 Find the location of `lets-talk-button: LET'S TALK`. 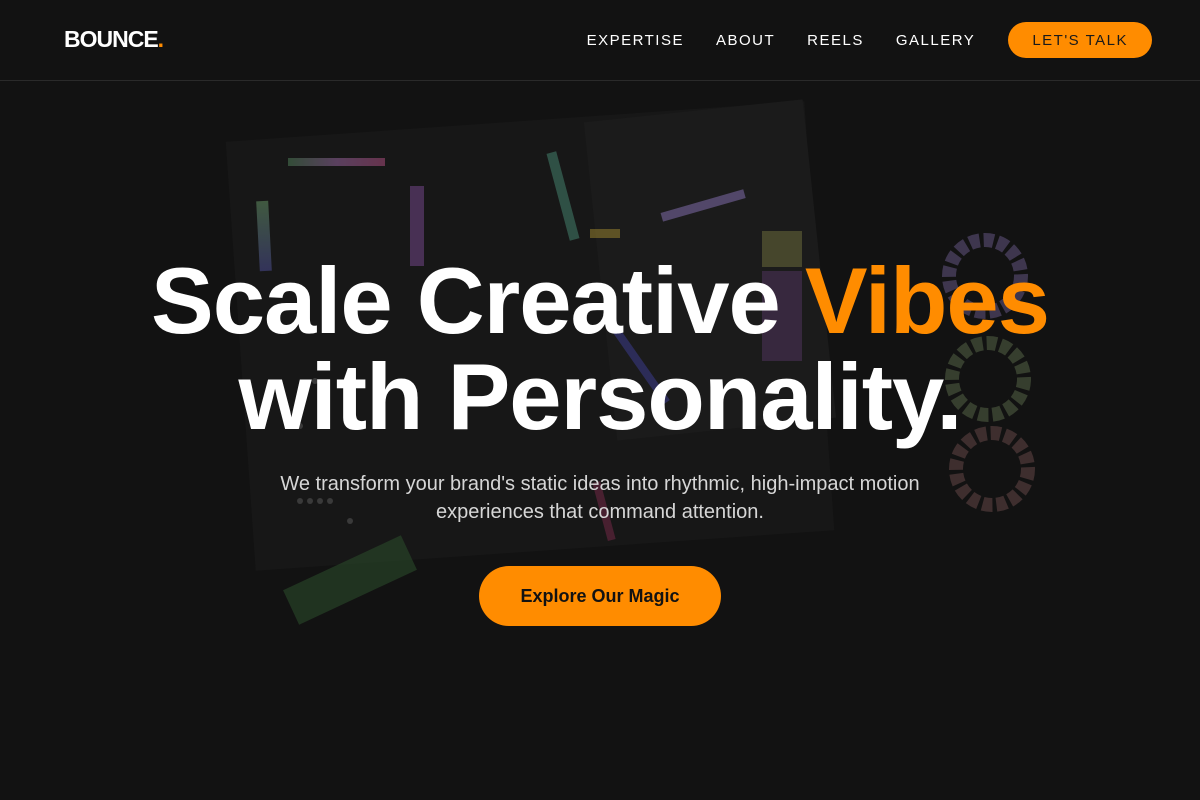

lets-talk-button: LET'S TALK is located at coordinates (1080, 40).